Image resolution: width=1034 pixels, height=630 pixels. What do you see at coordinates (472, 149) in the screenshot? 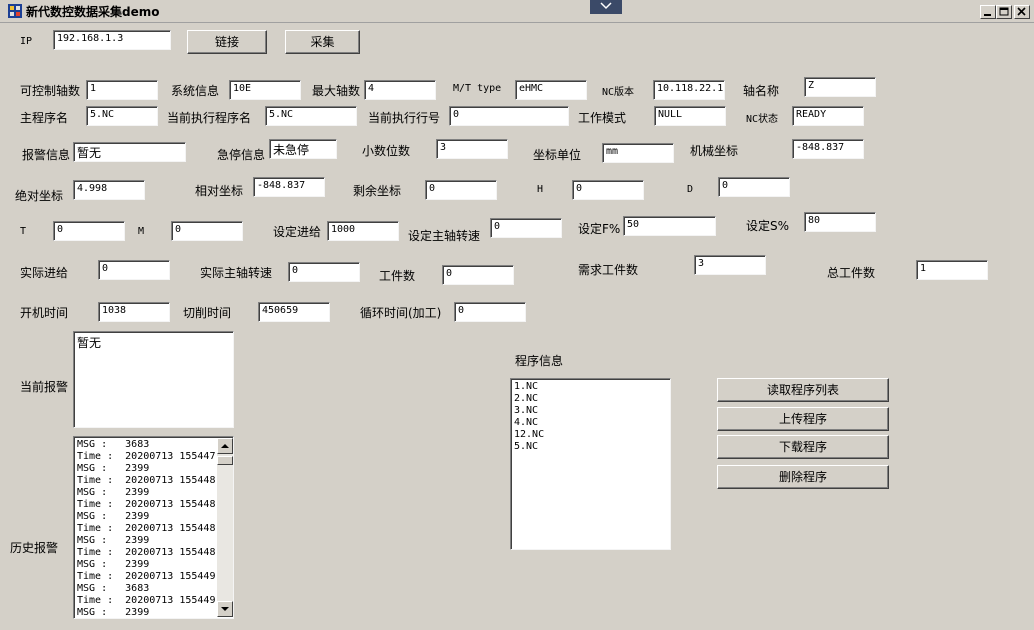
I see `decimals-field: 3` at bounding box center [472, 149].